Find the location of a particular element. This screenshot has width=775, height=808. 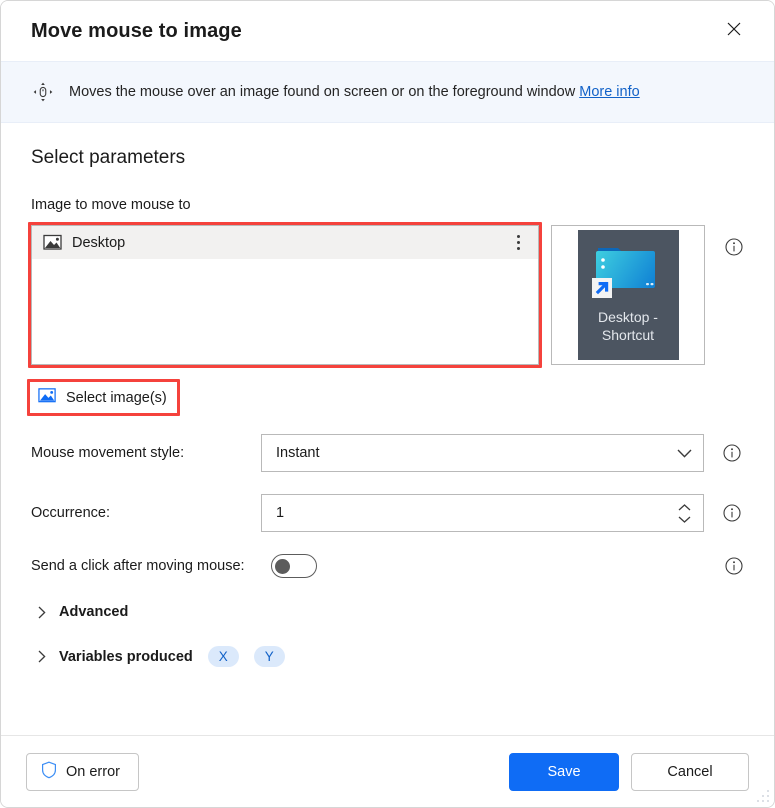

send-click-toggle is located at coordinates (294, 566).